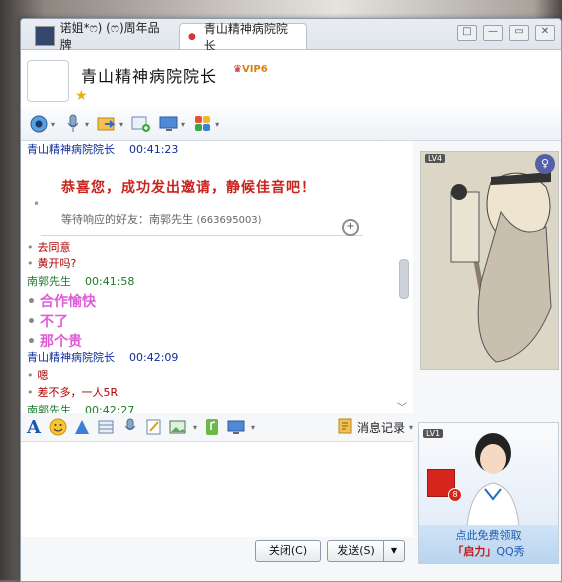 The width and height of the screenshot is (562, 582). Describe the element at coordinates (38, 375) in the screenshot. I see `message-line: • 嗯` at that location.